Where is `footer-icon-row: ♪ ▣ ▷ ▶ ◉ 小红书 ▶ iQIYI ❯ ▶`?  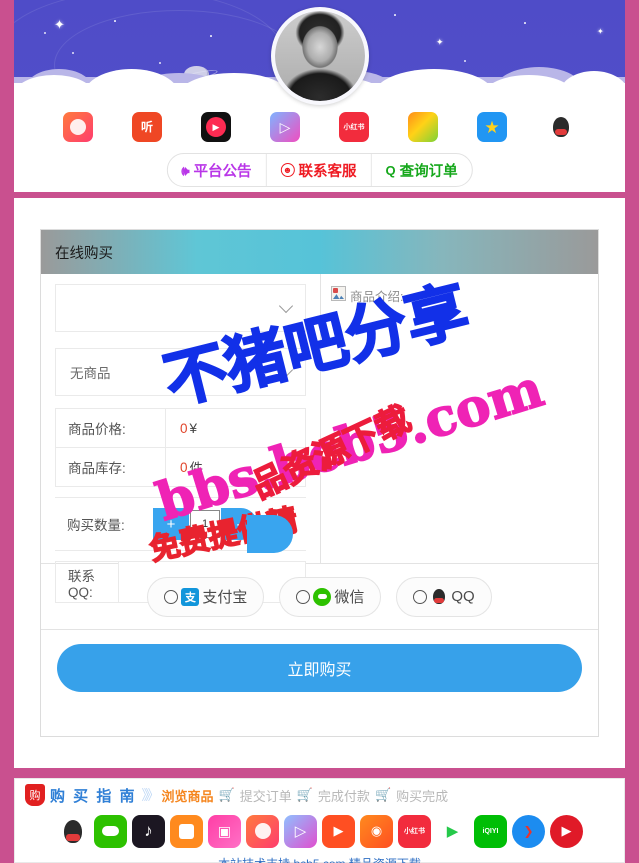 footer-icon-row: ♪ ▣ ▷ ▶ ◉ 小红书 ▶ iQIYI ❯ ▶ is located at coordinates (319, 831).